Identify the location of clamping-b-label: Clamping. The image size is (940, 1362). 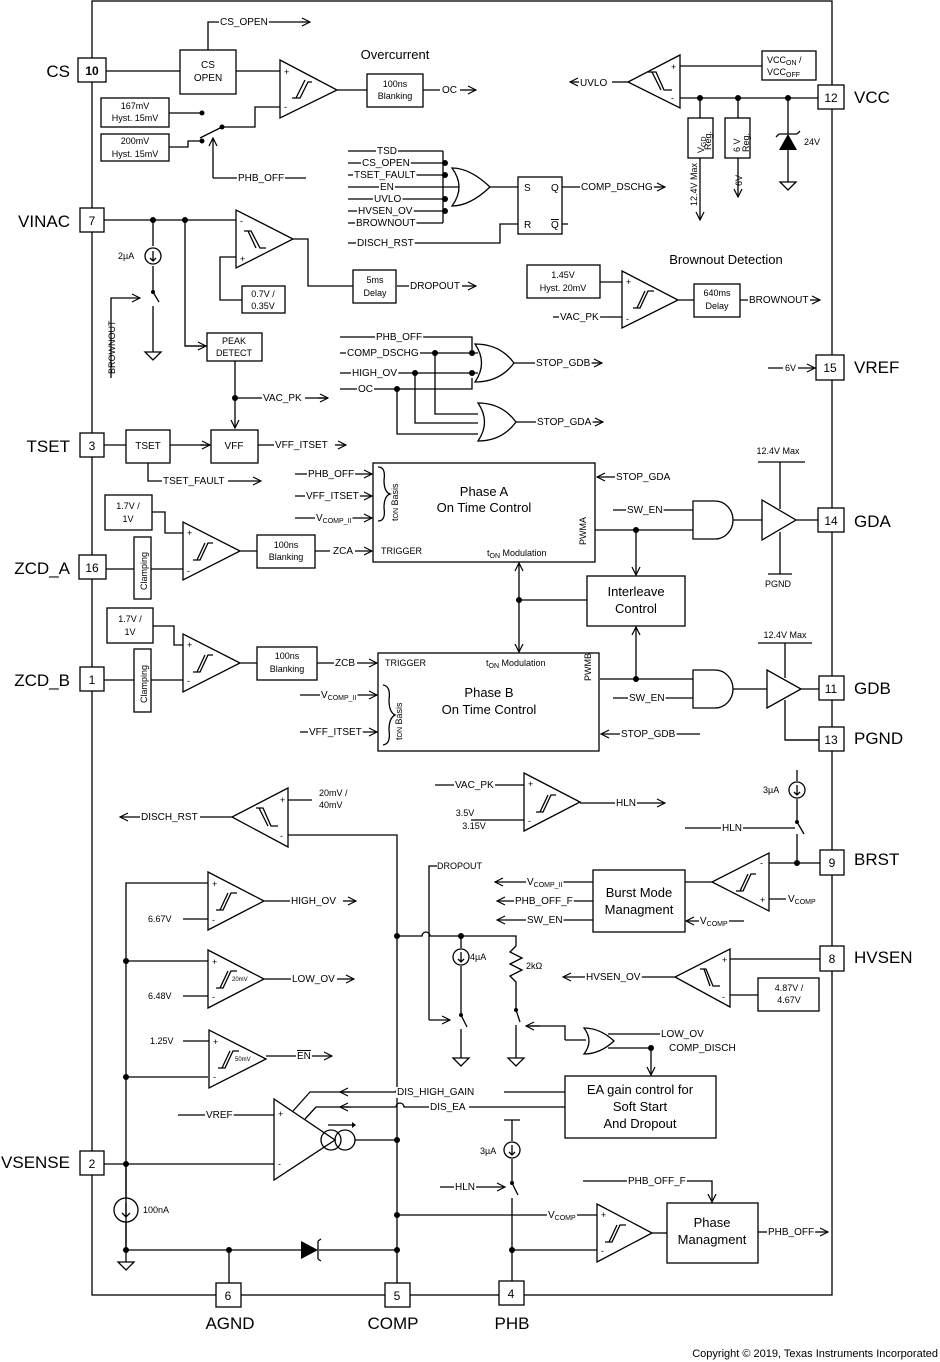
(144, 684).